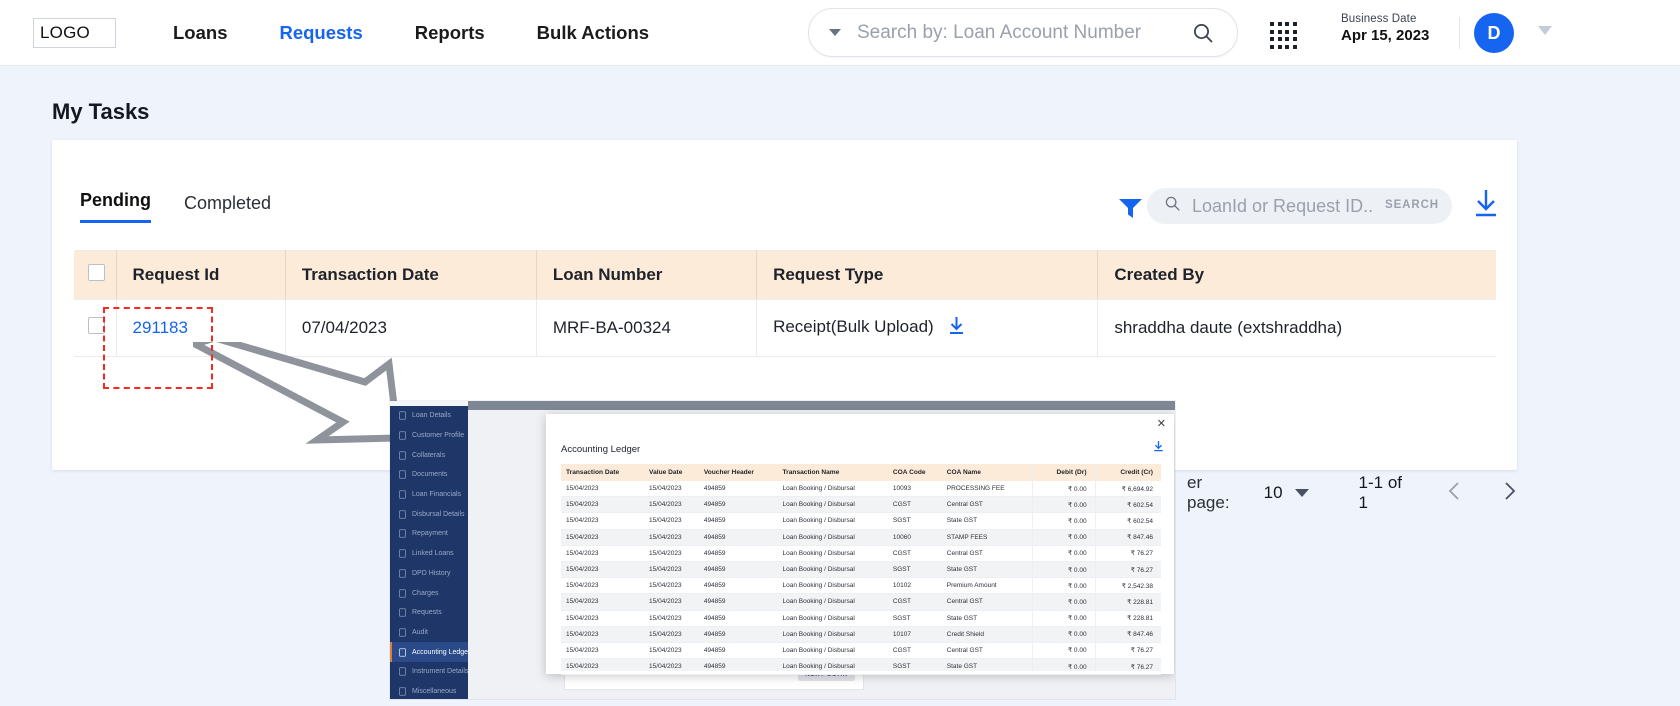 The image size is (1680, 706). I want to click on column-header-request-type: Request Type, so click(927, 275).